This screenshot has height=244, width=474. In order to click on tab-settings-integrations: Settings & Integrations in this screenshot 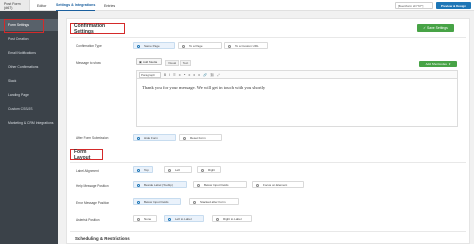, I will do `click(76, 5)`.